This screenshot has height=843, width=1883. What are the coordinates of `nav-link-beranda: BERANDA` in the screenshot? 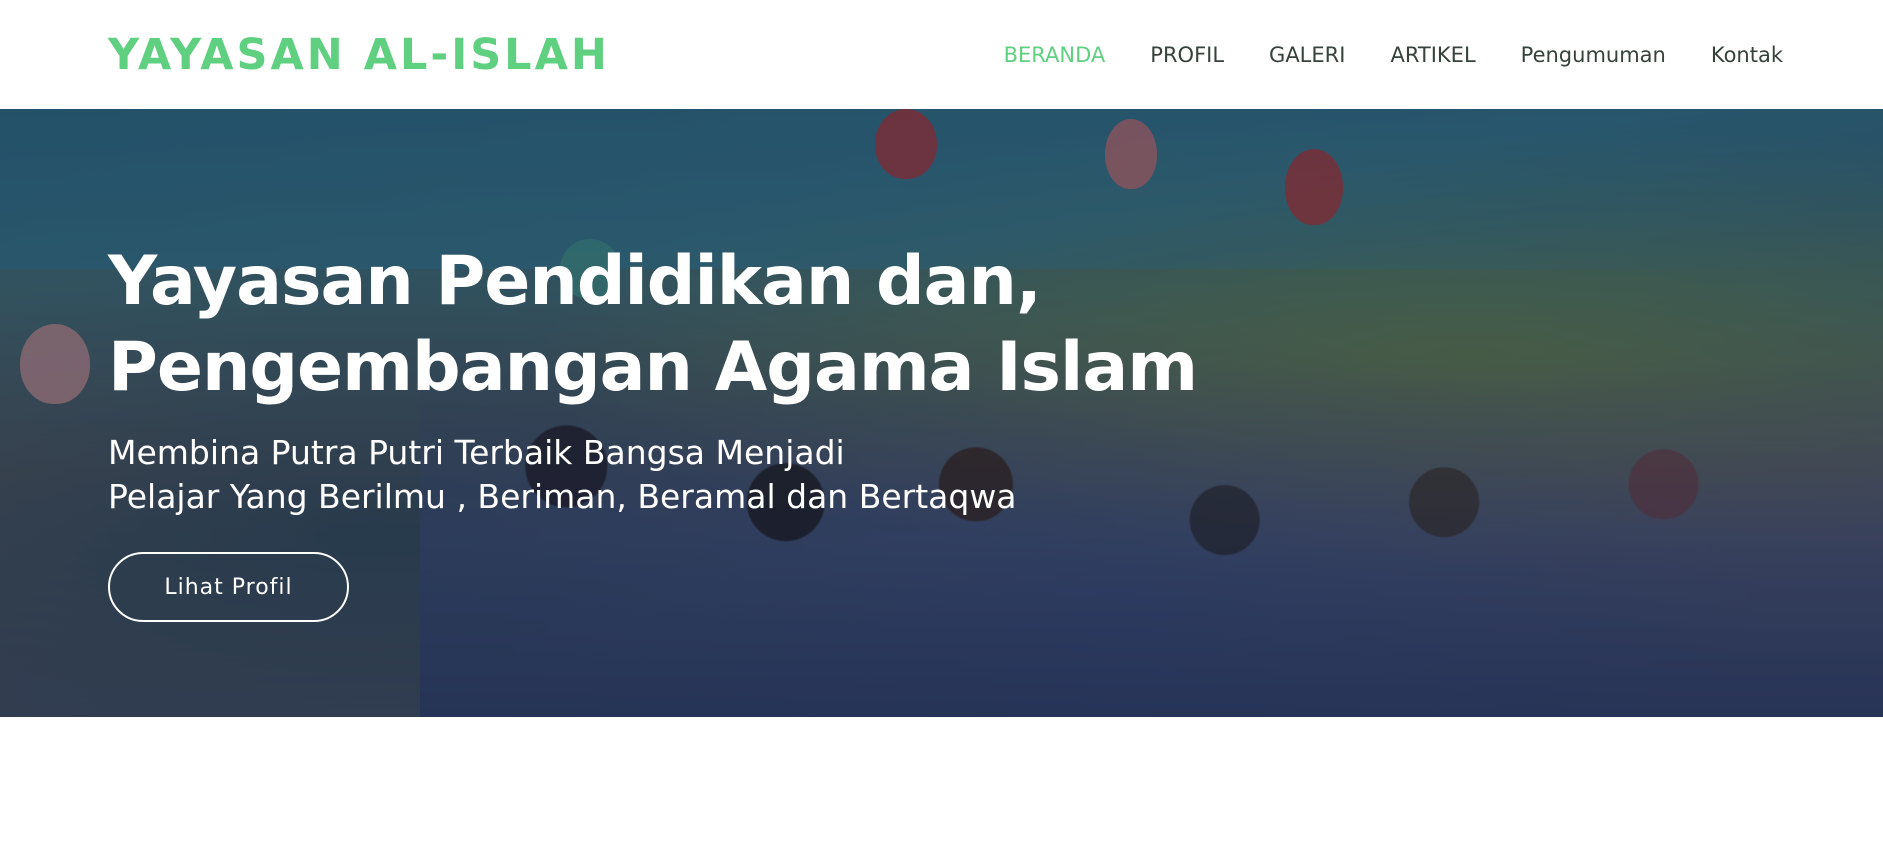 It's located at (1055, 55).